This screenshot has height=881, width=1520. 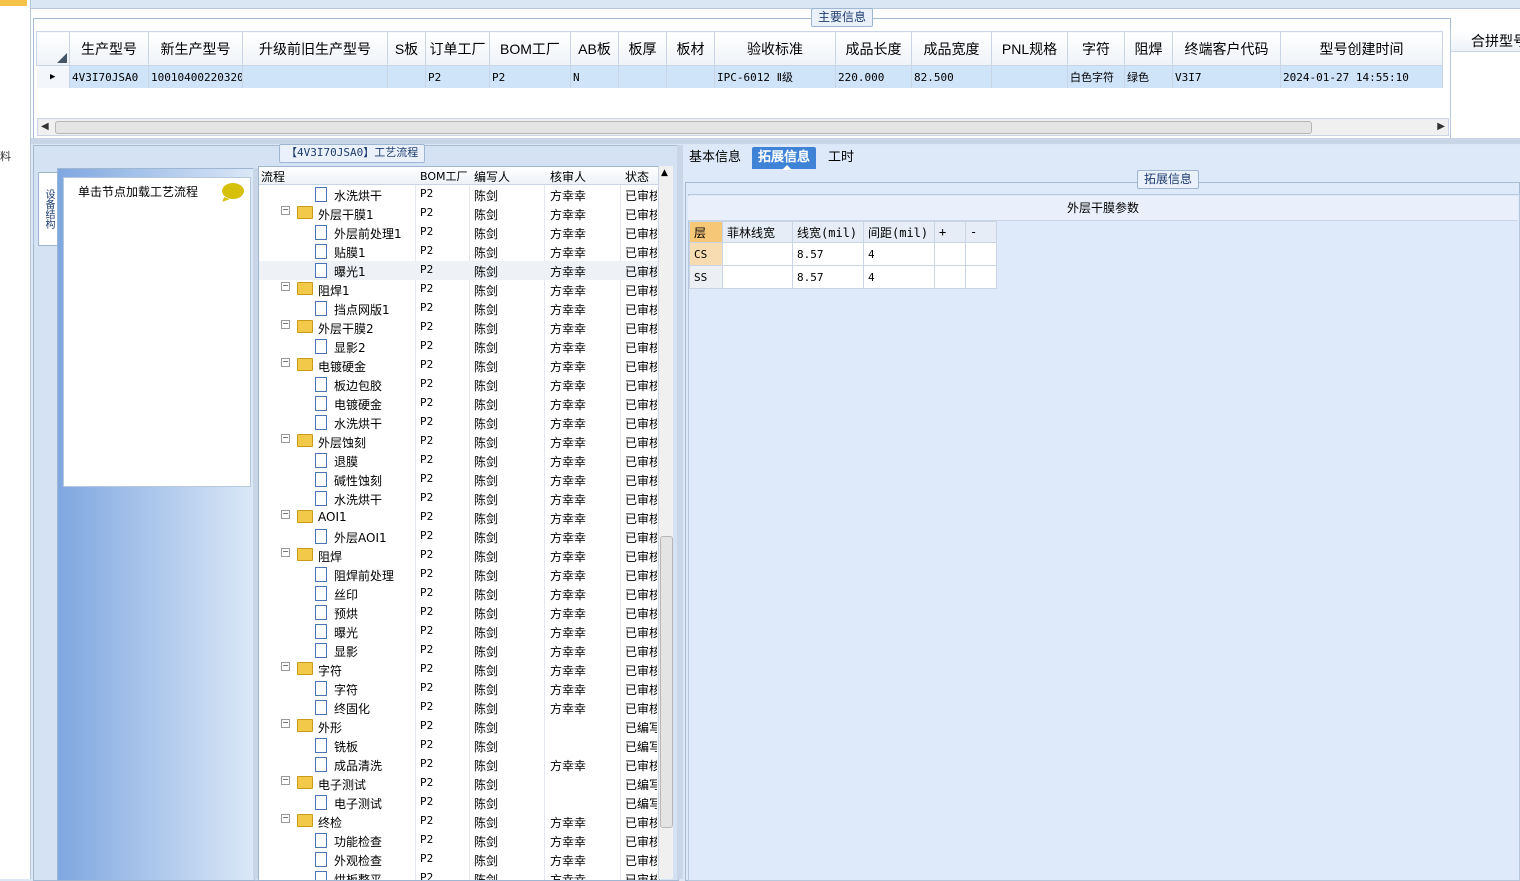 What do you see at coordinates (1226, 48) in the screenshot?
I see `column-header: 终端客户代码` at bounding box center [1226, 48].